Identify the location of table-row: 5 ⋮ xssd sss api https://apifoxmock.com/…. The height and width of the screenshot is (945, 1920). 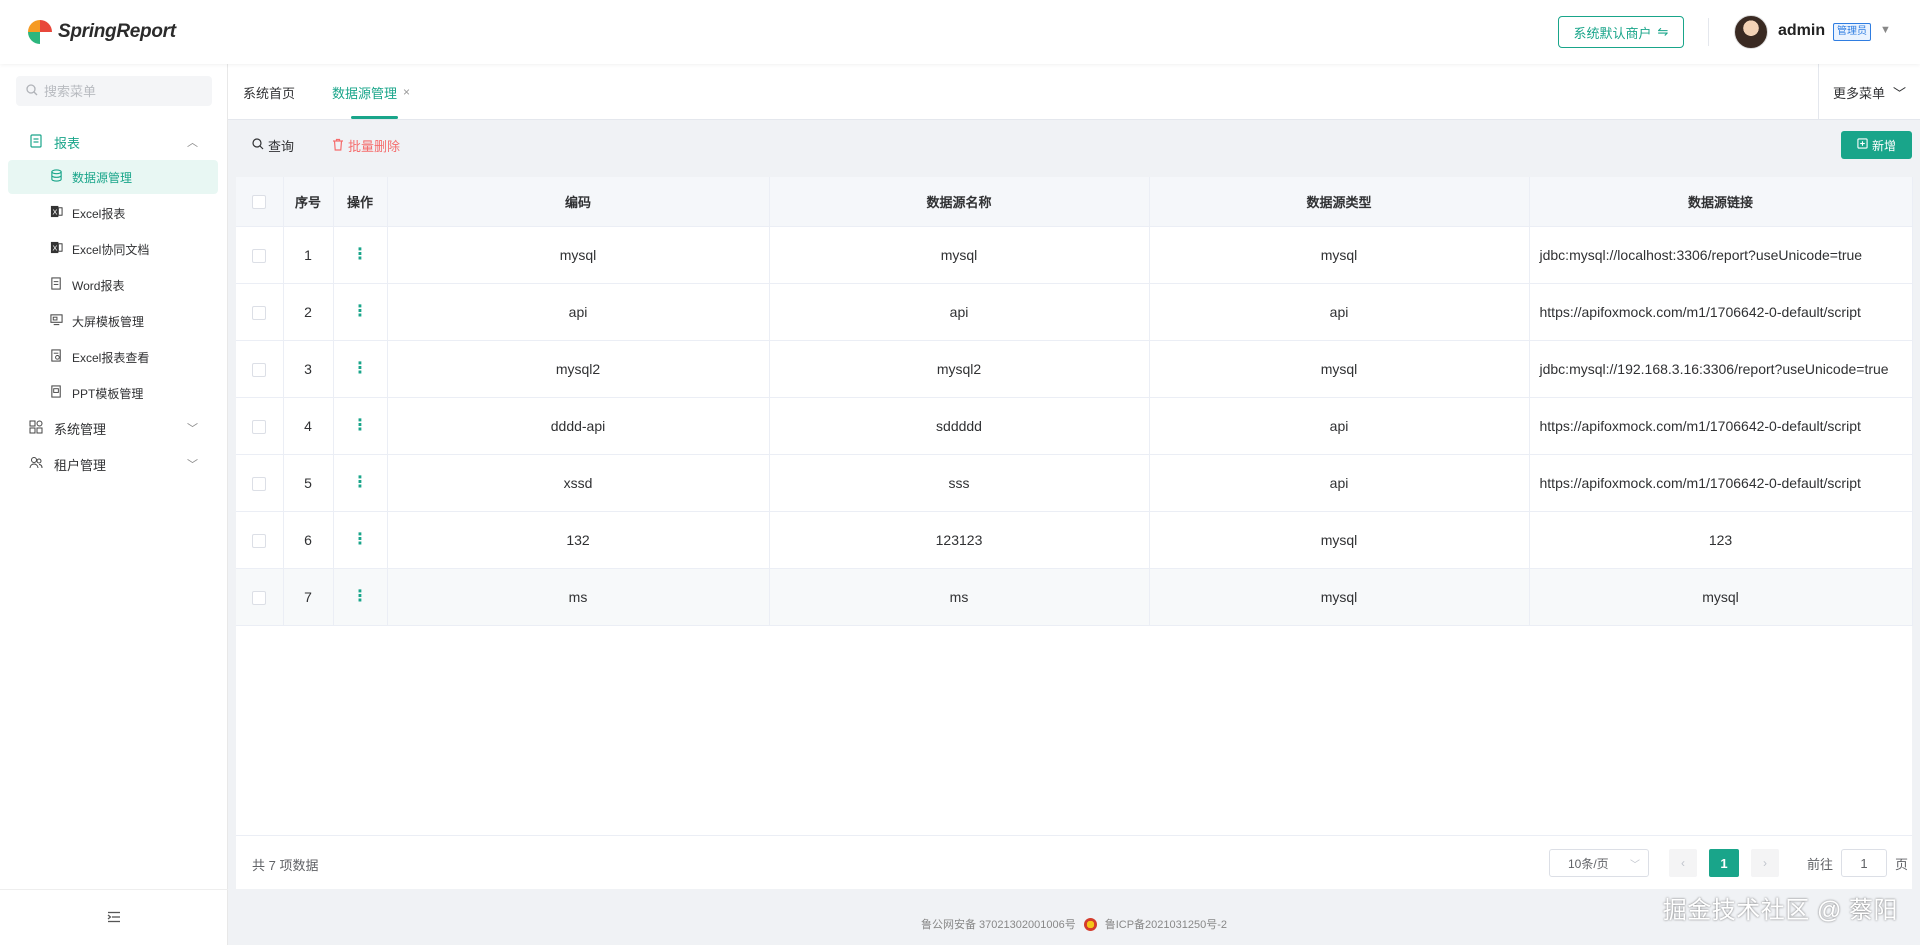
(1074, 483).